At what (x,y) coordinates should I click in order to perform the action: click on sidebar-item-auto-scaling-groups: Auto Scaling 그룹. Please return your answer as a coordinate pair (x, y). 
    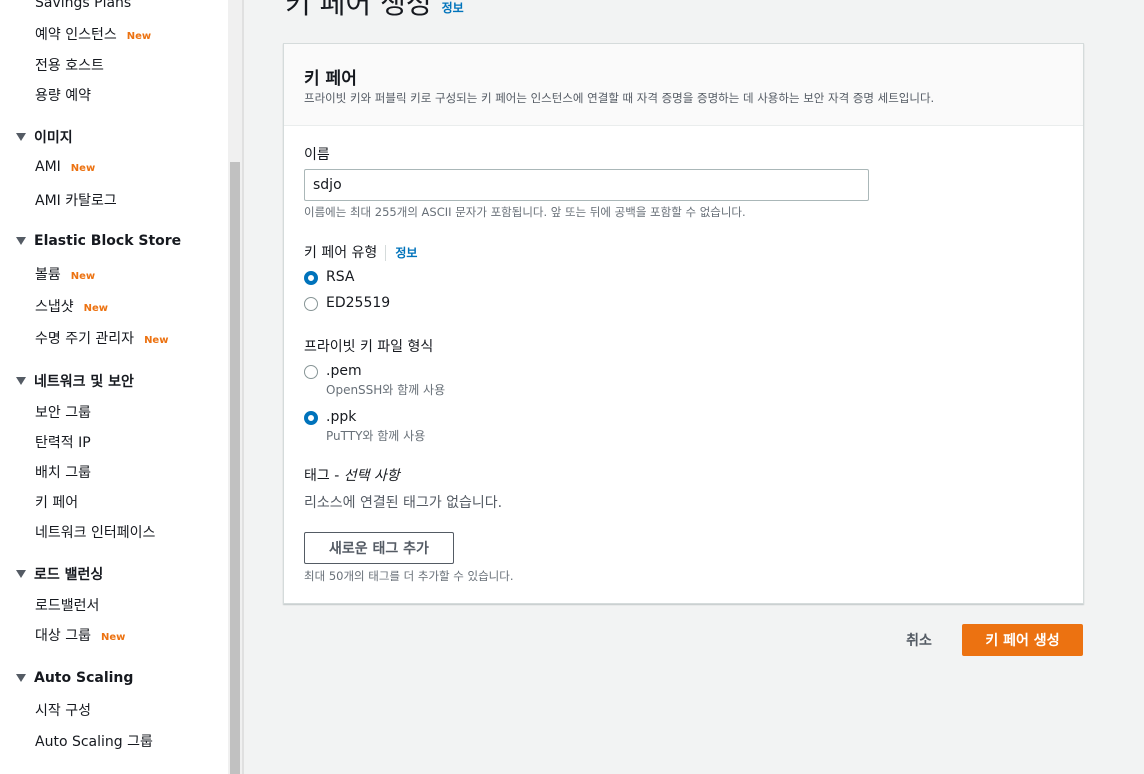
    Looking at the image, I should click on (94, 741).